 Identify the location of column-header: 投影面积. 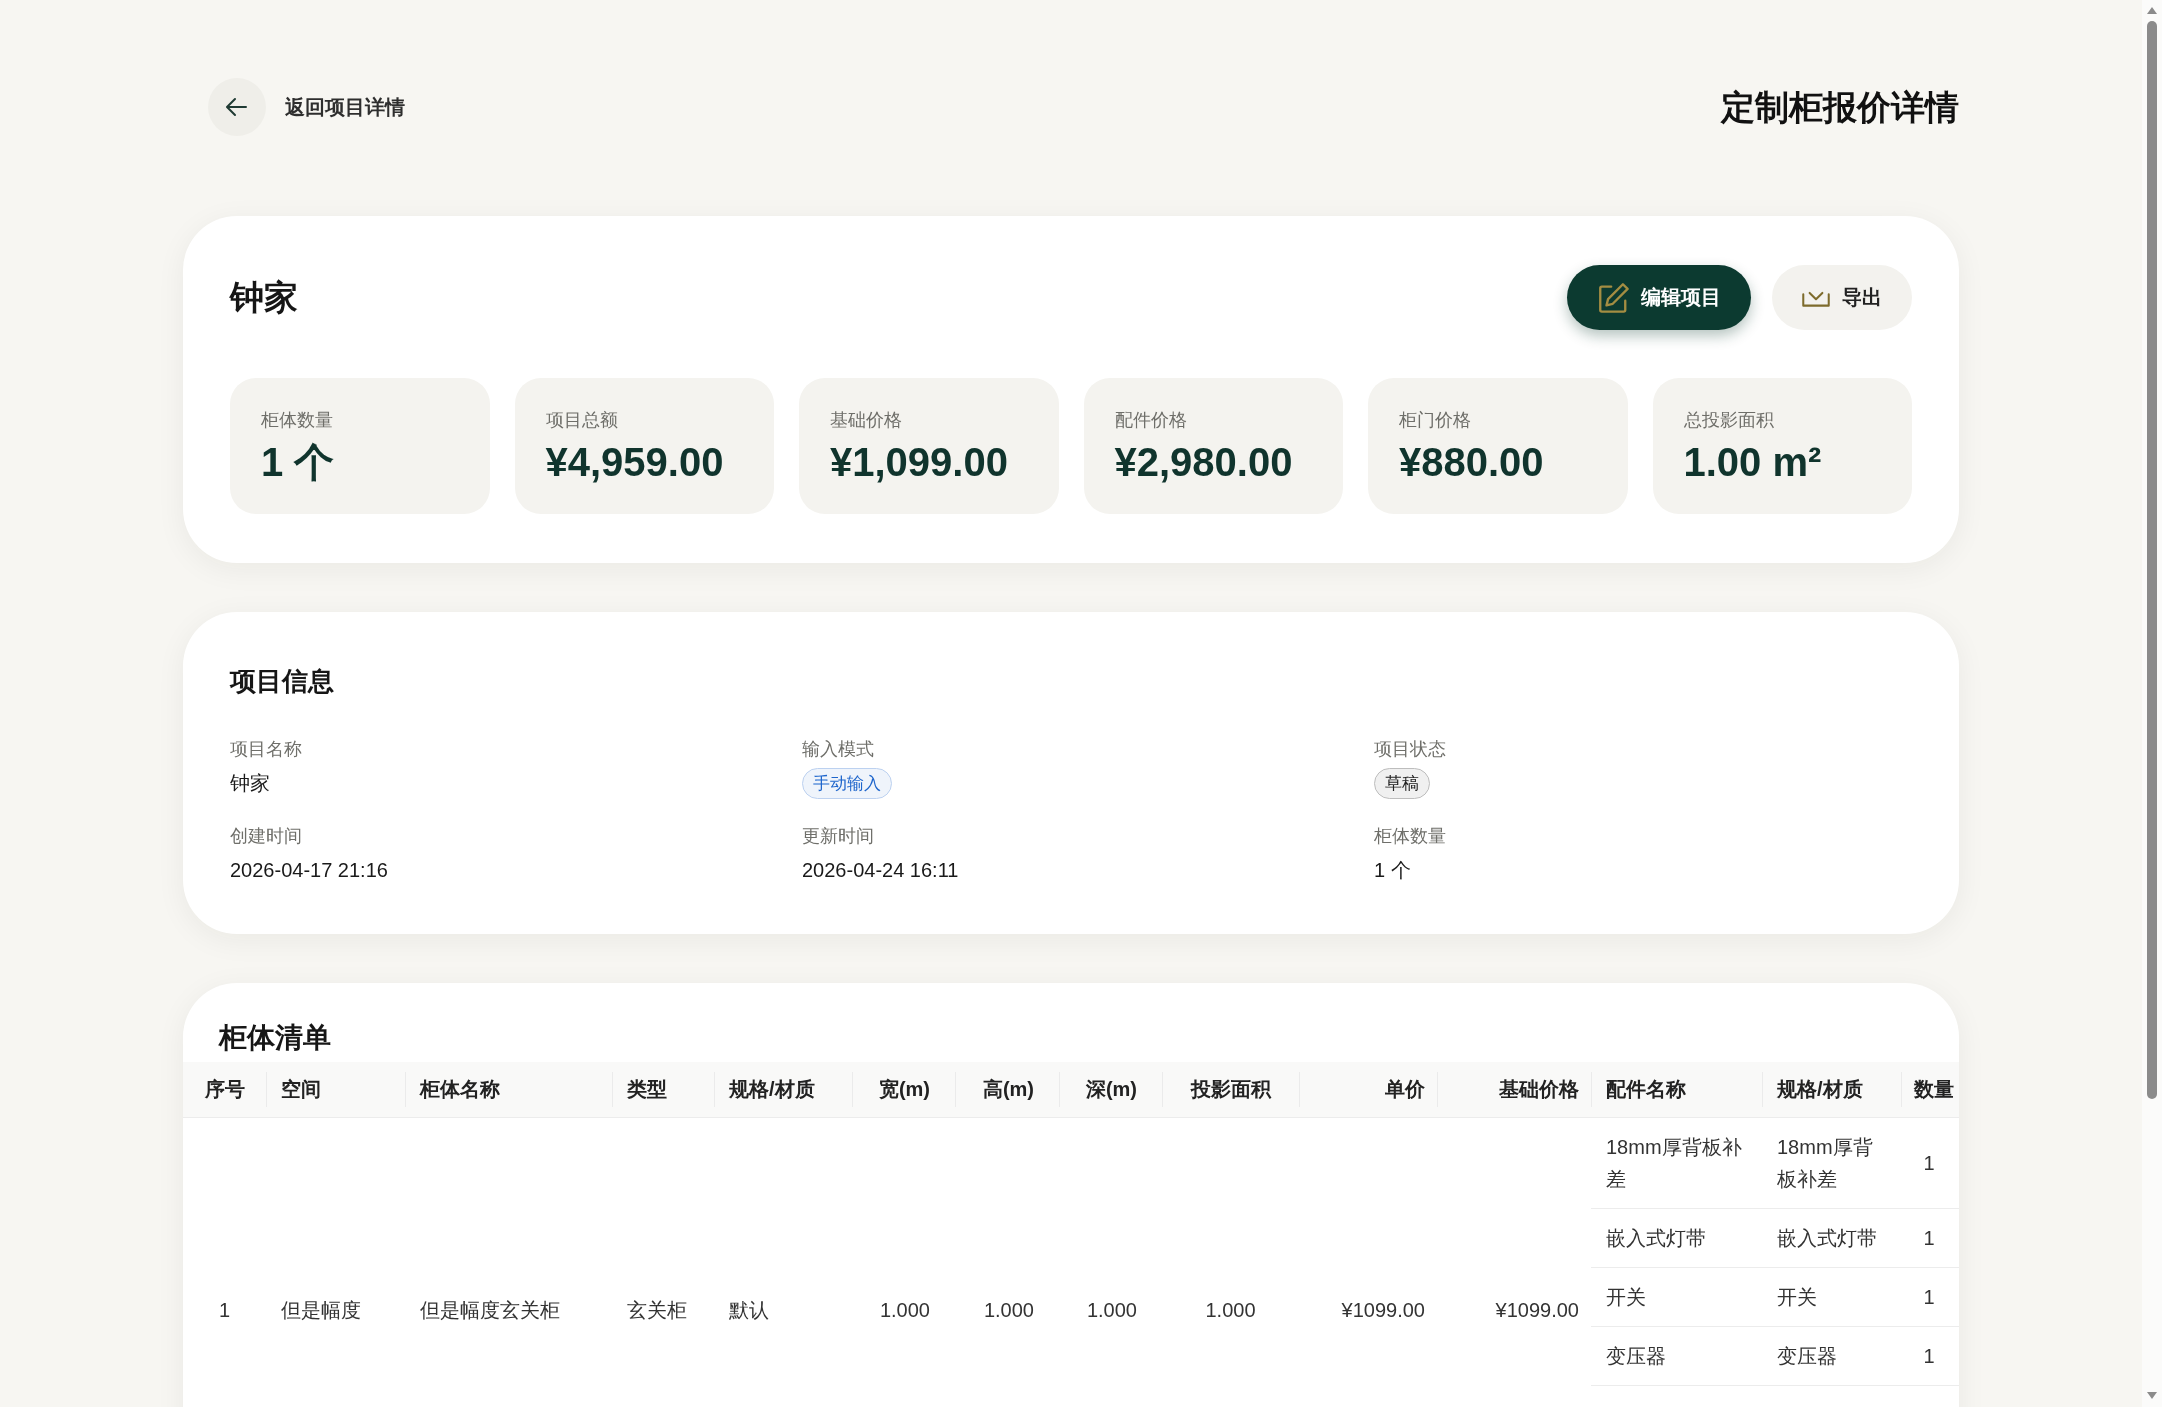
(1230, 1089).